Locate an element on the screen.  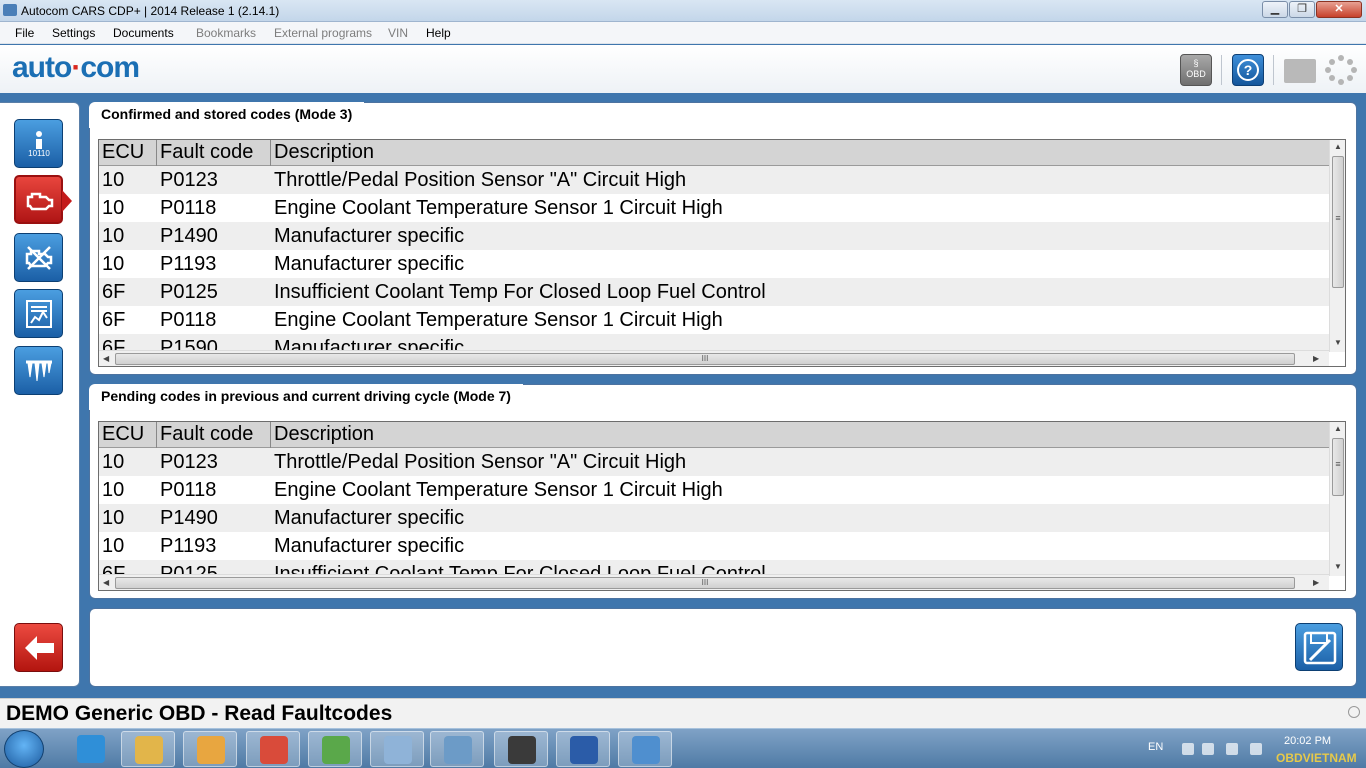
taskbar-app-app-camera is located at coordinates (521, 749).